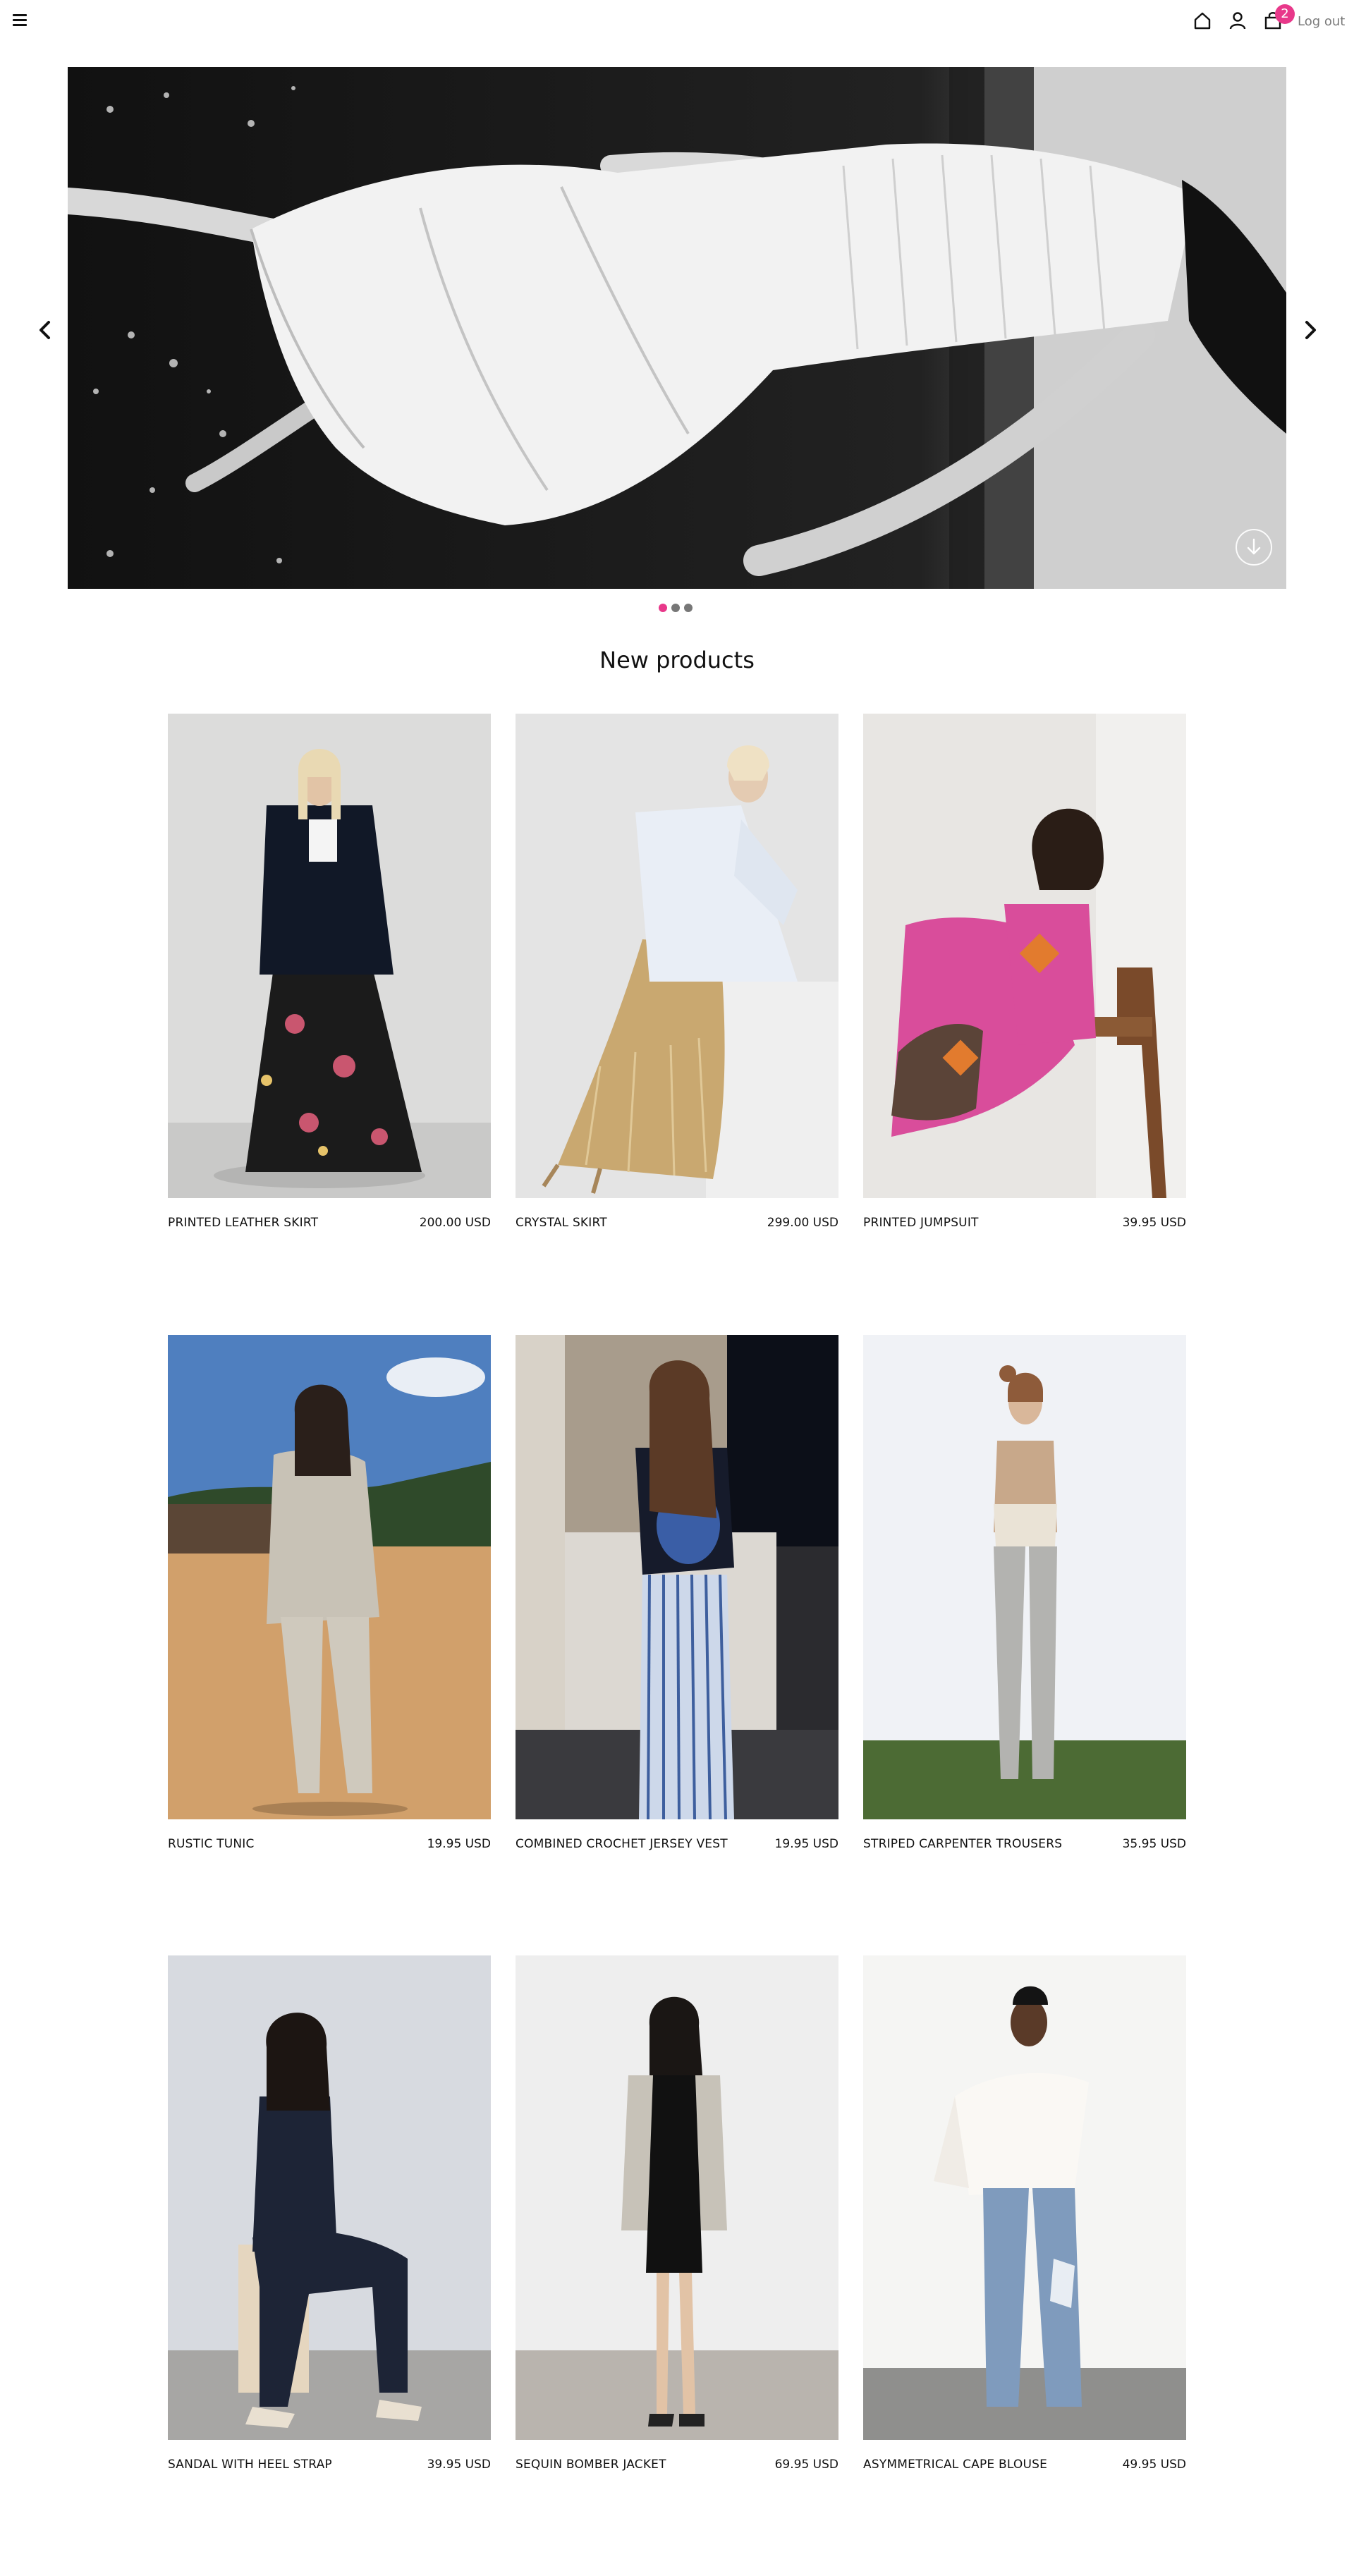 This screenshot has width=1354, height=2576. Describe the element at coordinates (1237, 21) in the screenshot. I see `user-icon` at that location.